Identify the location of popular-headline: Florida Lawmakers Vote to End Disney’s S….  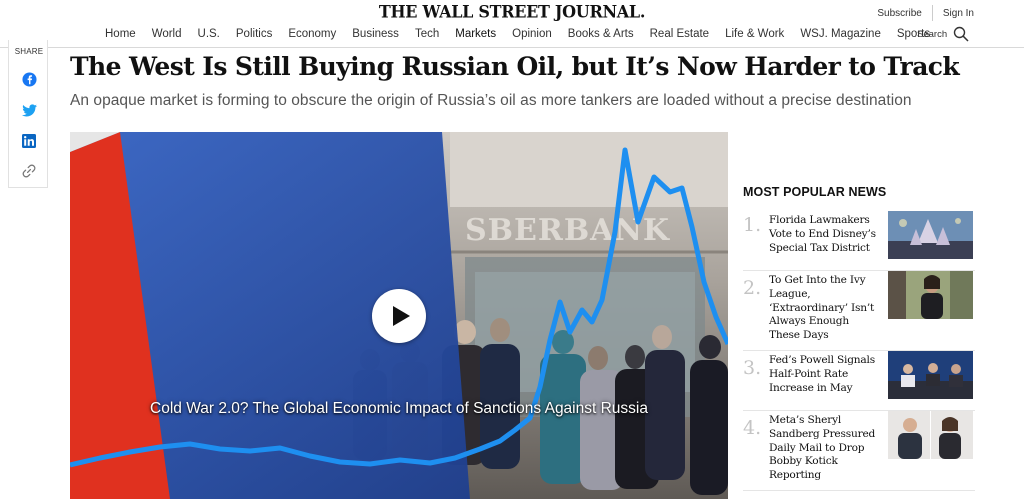
(825, 234).